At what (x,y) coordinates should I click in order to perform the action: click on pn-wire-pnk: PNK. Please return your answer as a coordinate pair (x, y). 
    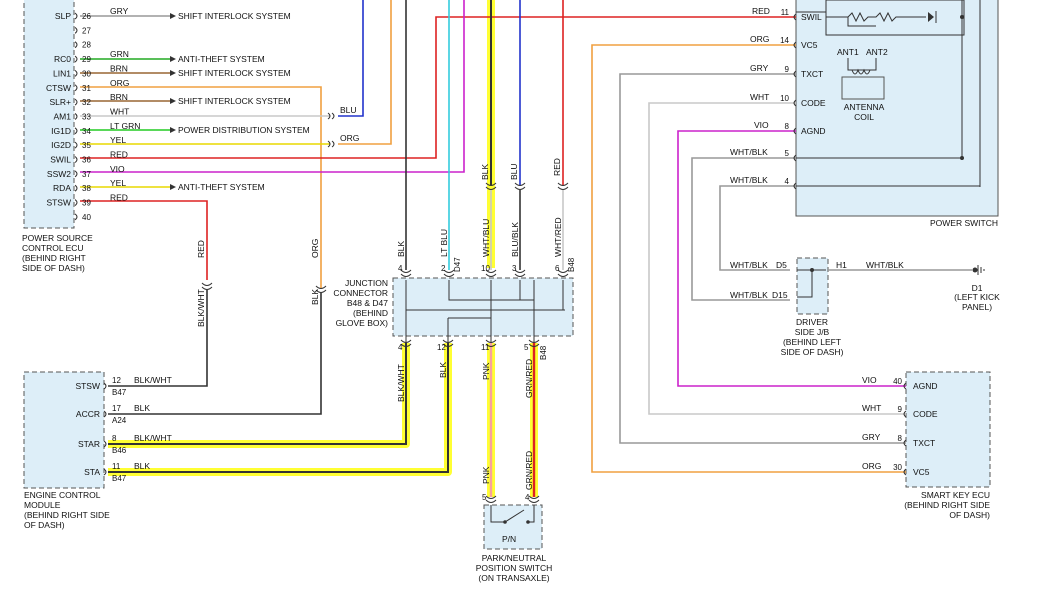
    Looking at the image, I should click on (486, 475).